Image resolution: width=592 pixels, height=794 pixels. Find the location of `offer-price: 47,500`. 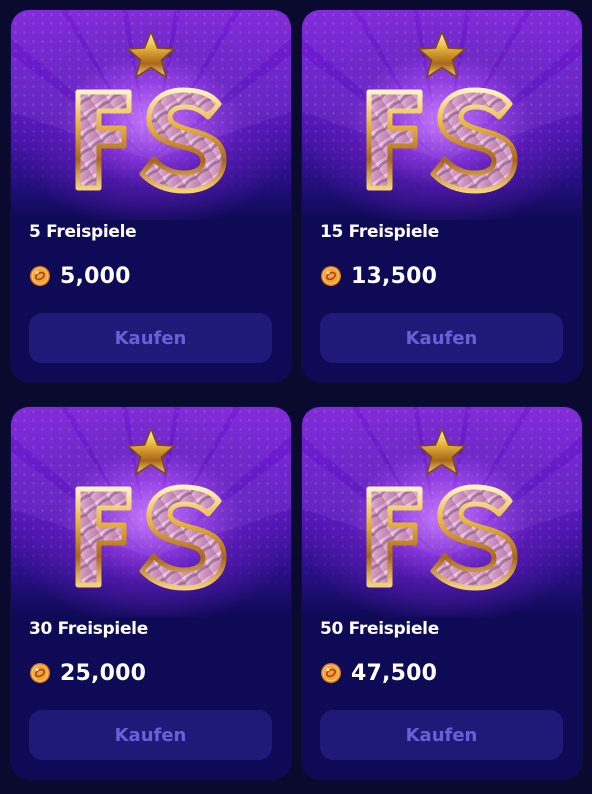

offer-price: 47,500 is located at coordinates (394, 673).